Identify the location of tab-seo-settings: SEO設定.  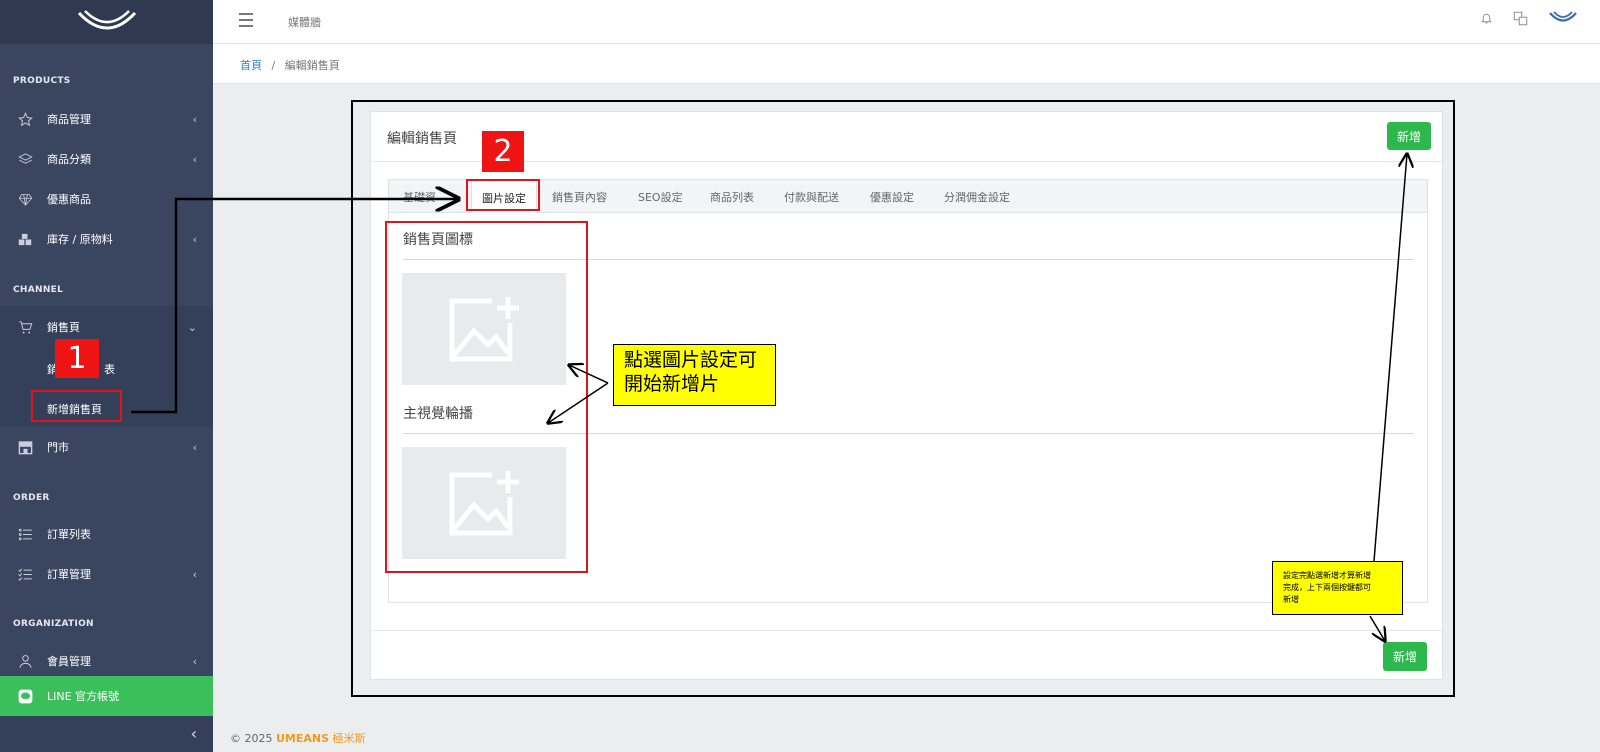
(660, 197).